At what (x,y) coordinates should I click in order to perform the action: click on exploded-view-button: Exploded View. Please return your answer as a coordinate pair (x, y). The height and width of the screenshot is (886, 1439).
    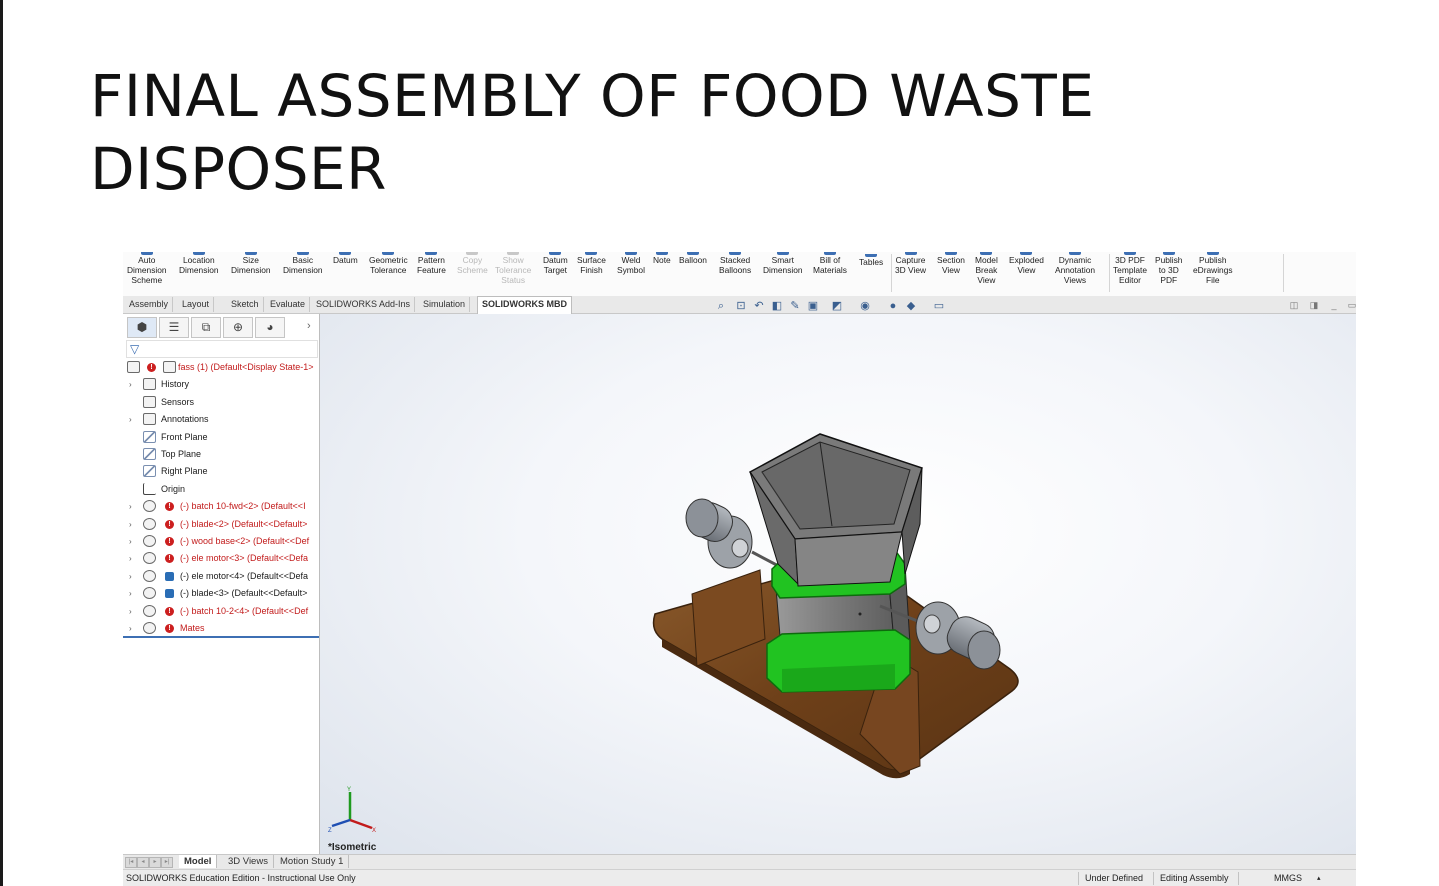
    Looking at the image, I should click on (1026, 263).